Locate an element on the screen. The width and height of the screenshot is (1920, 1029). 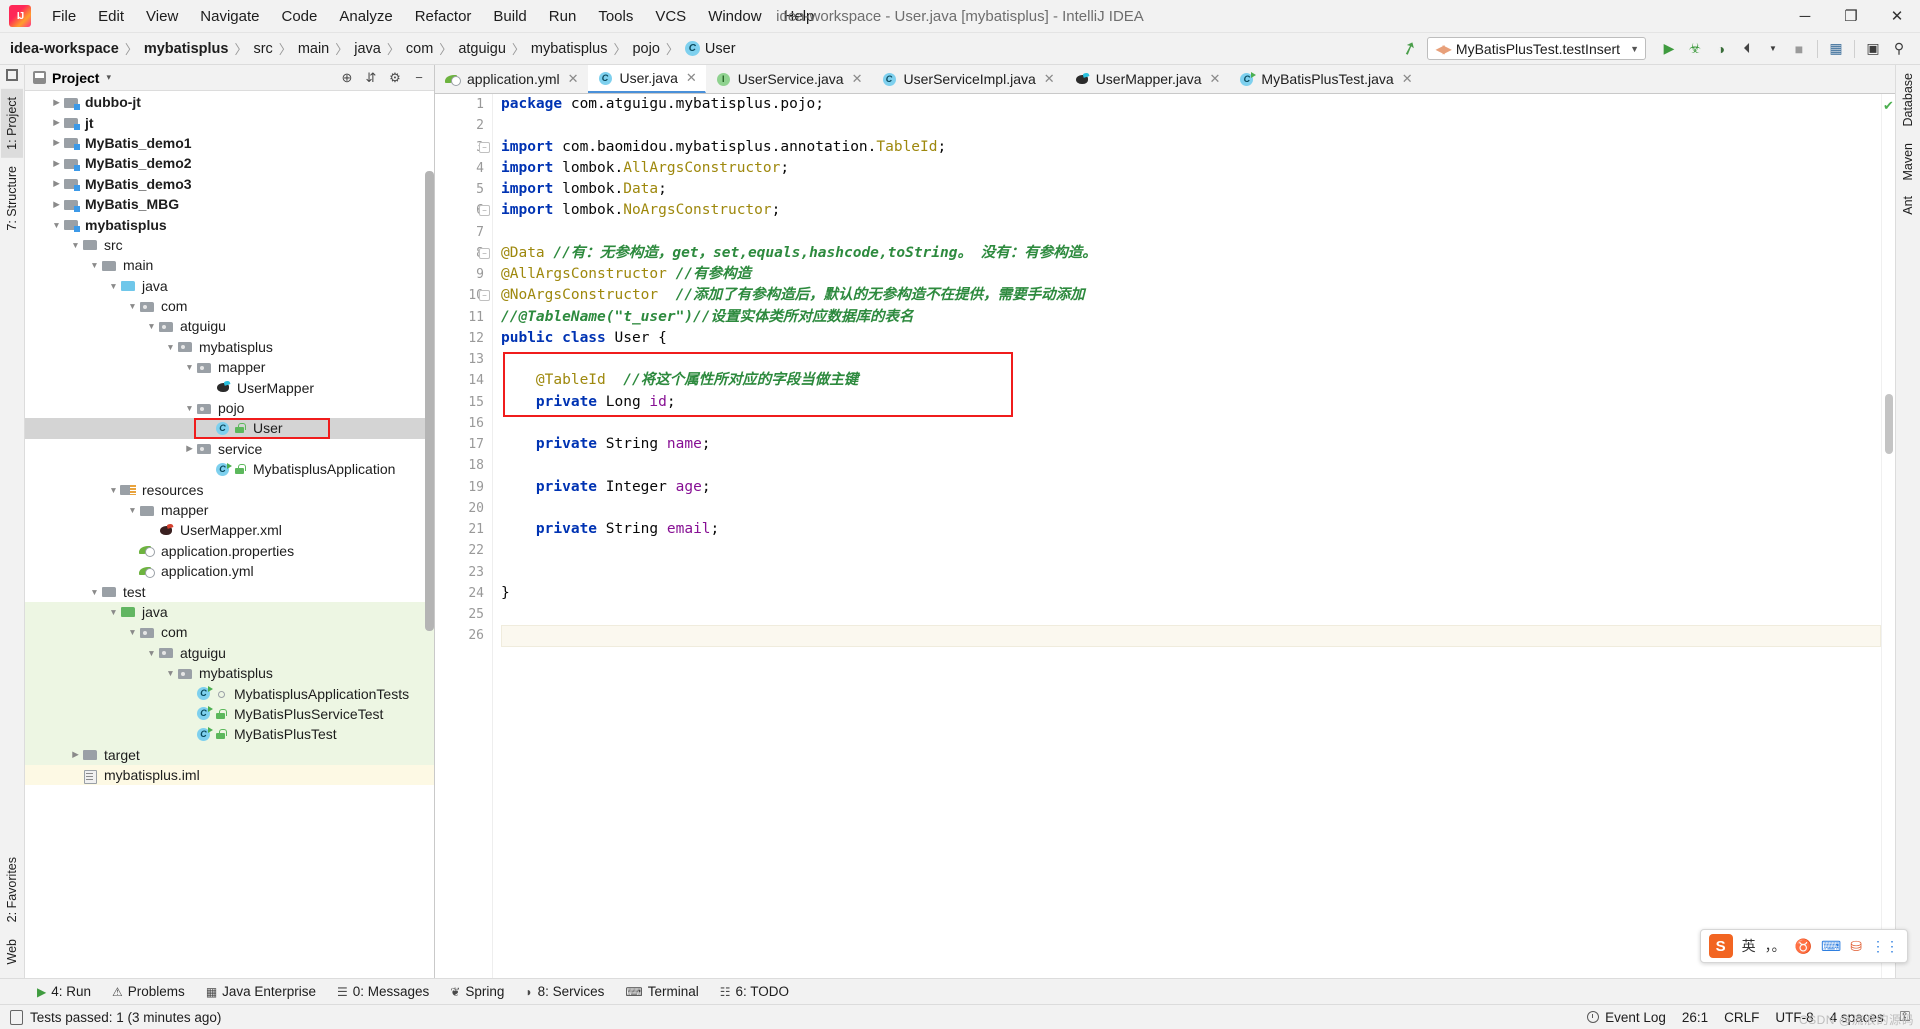
breadcrumb-item-src: src is located at coordinates (262, 49).